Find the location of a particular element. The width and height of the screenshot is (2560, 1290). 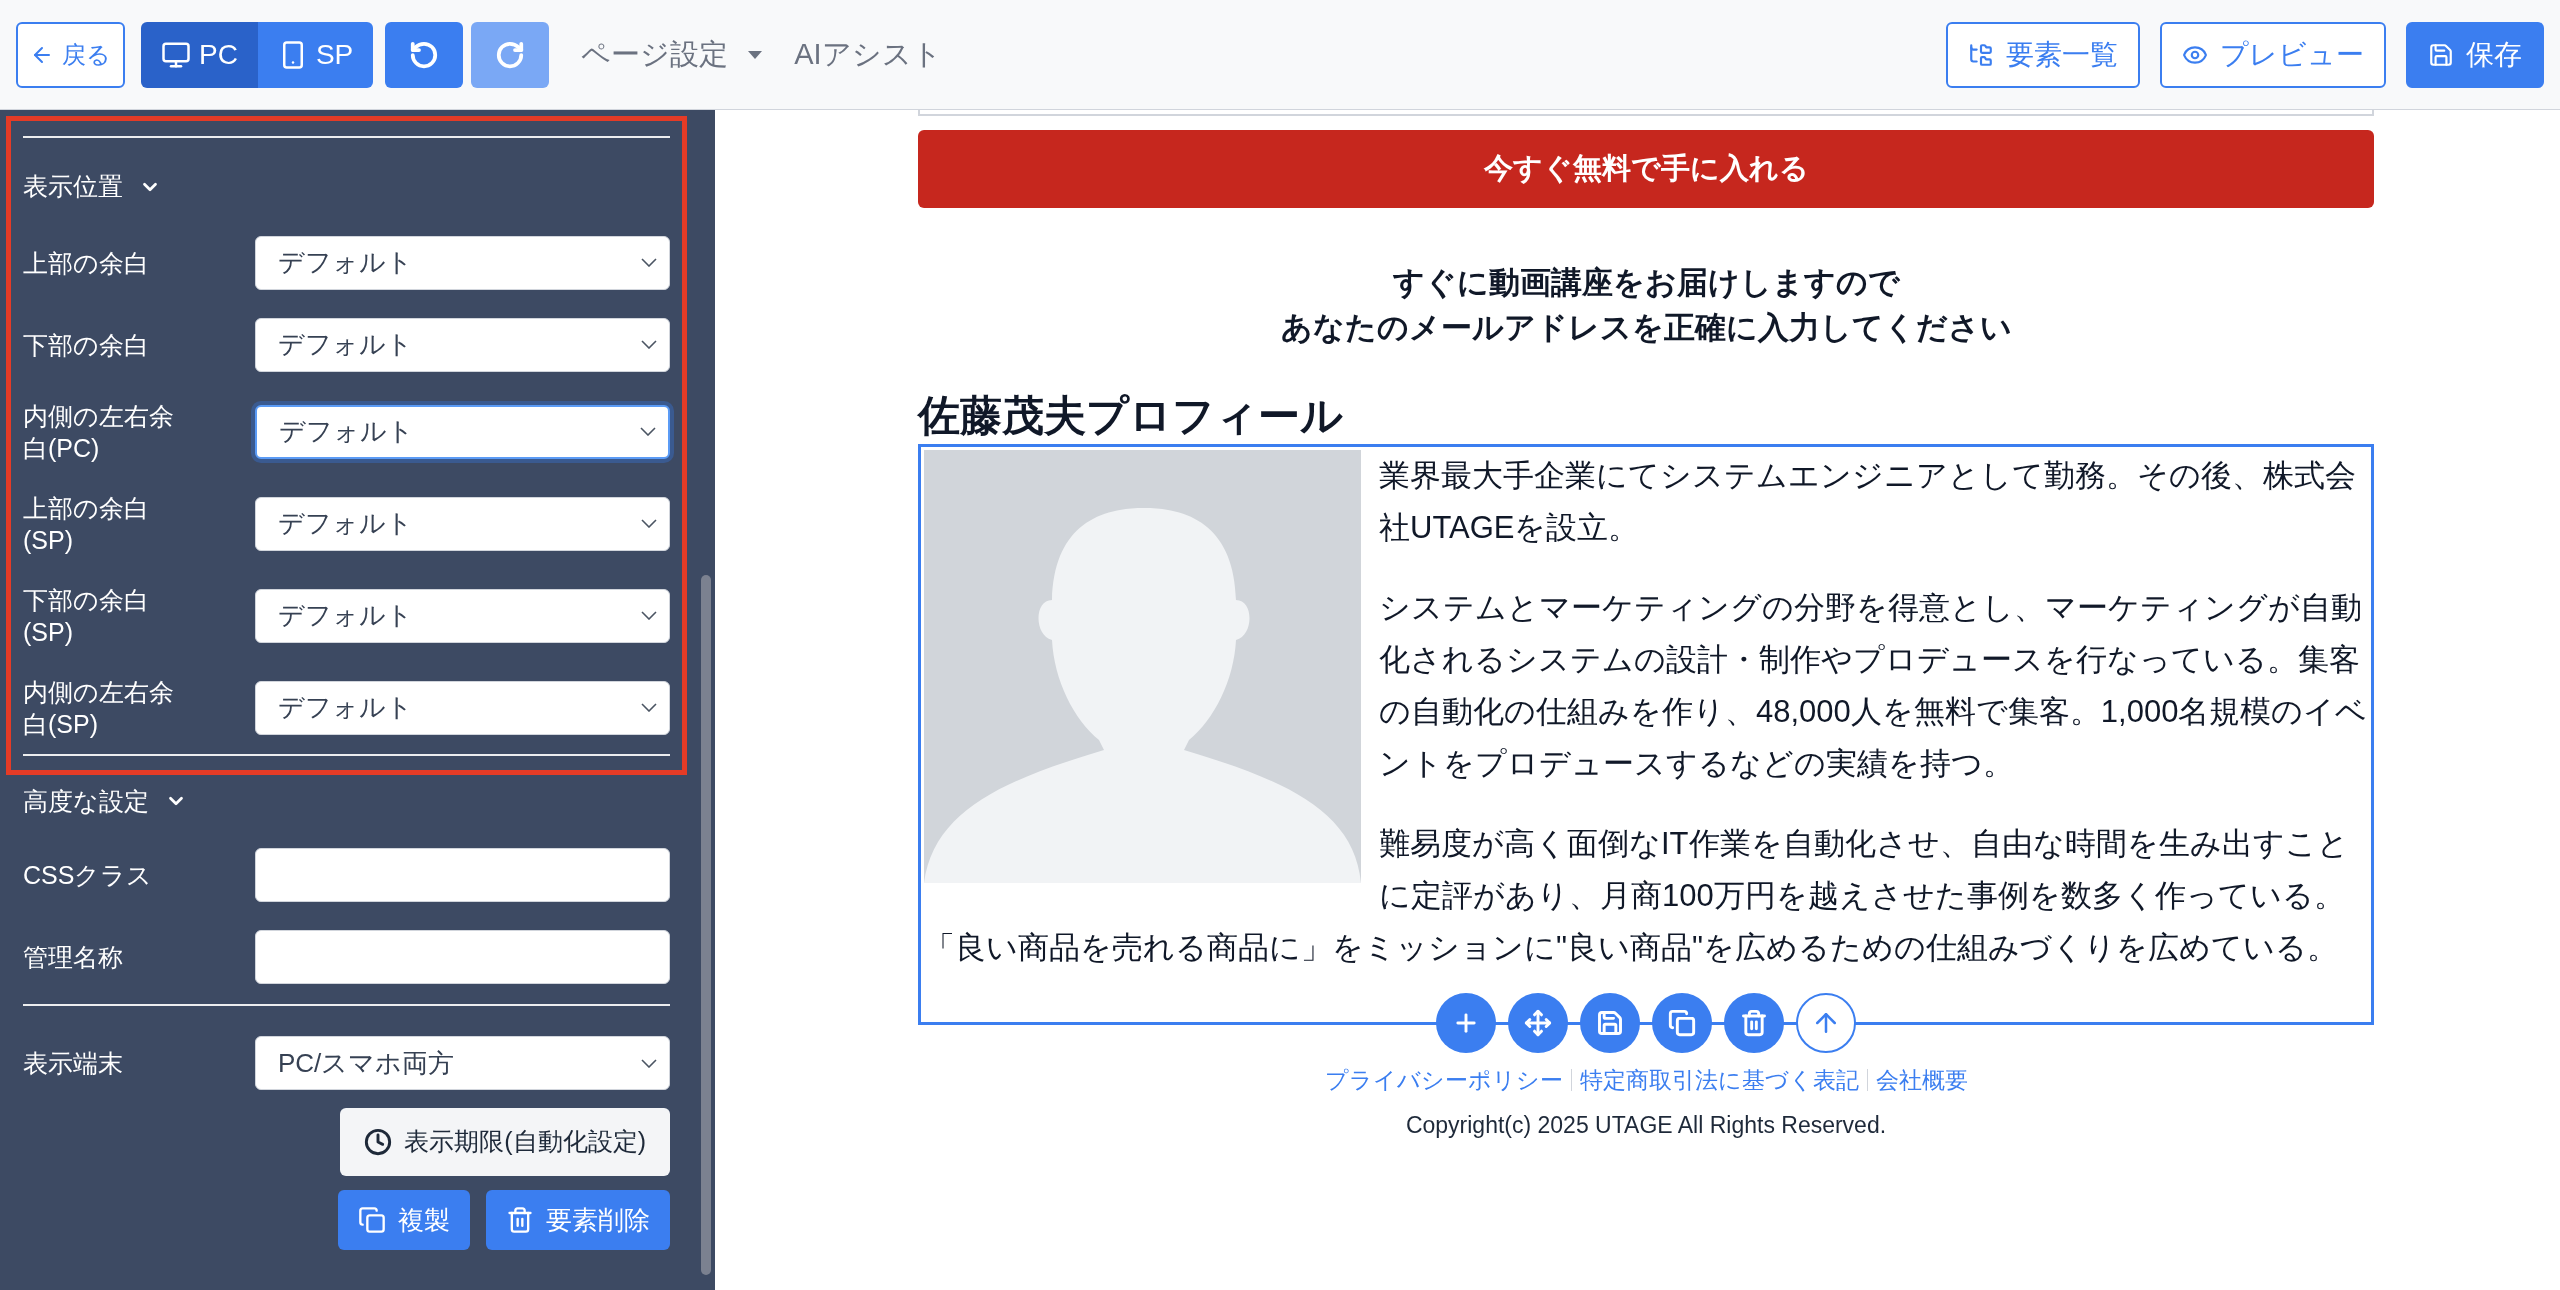

back-button: 戻る is located at coordinates (70, 54).